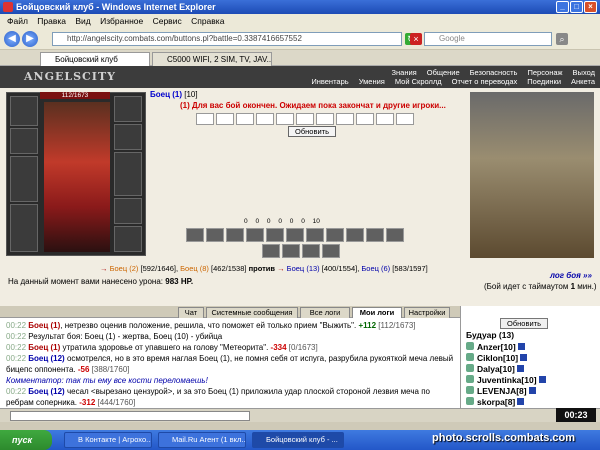  What do you see at coordinates (128, 239) in the screenshot?
I see `boots-slot` at bounding box center [128, 239].